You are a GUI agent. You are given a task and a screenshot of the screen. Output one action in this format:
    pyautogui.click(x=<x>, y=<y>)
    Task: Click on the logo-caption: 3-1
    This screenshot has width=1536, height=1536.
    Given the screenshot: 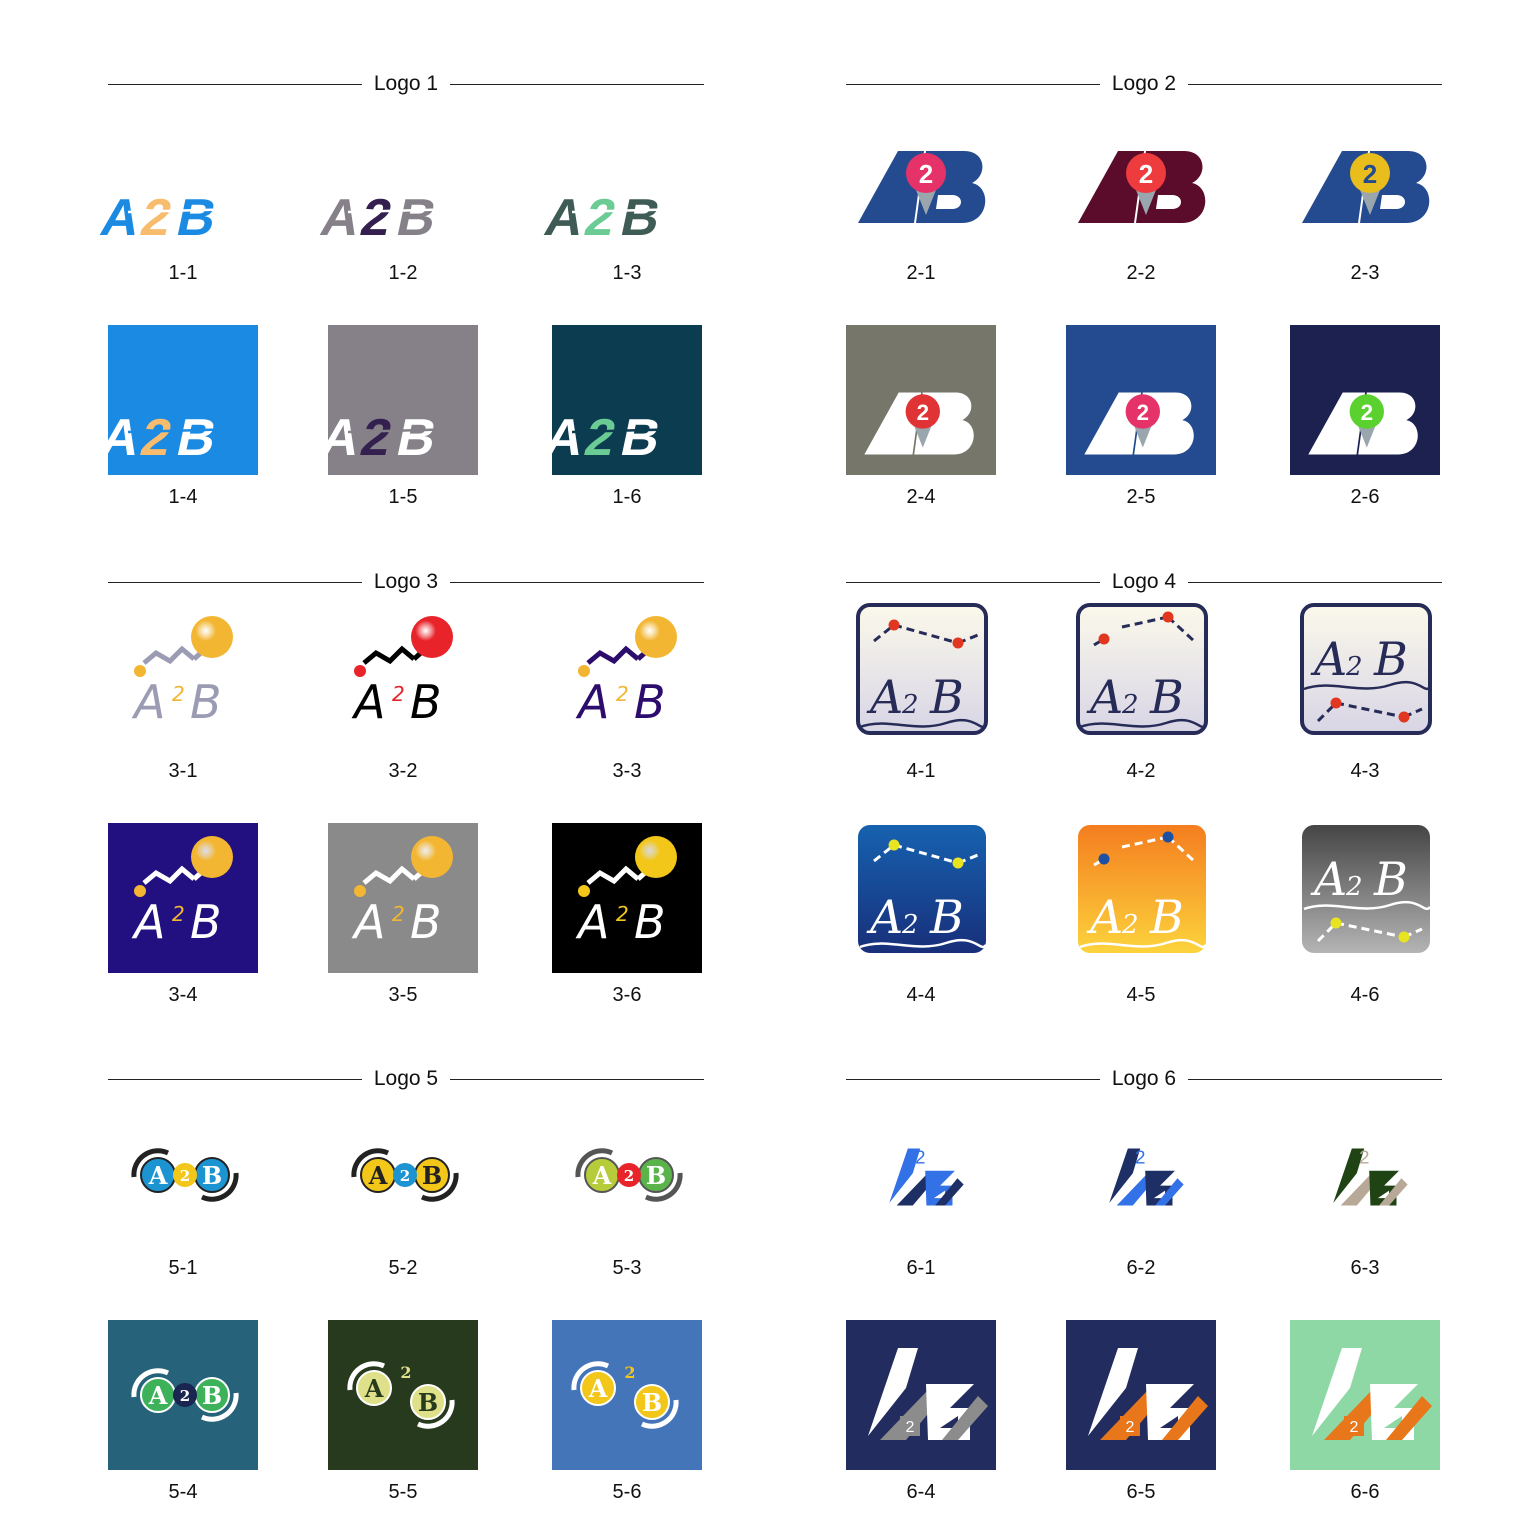 What is the action you would take?
    pyautogui.click(x=183, y=771)
    